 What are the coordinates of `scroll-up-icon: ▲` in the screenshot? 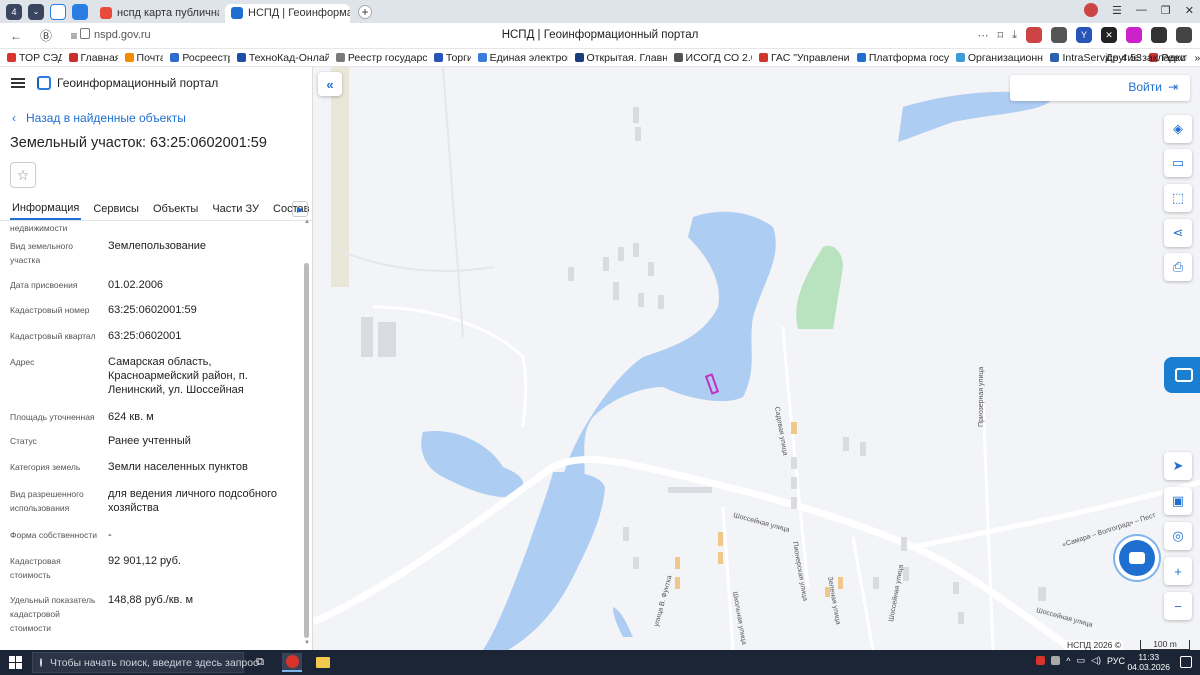 It's located at (307, 222).